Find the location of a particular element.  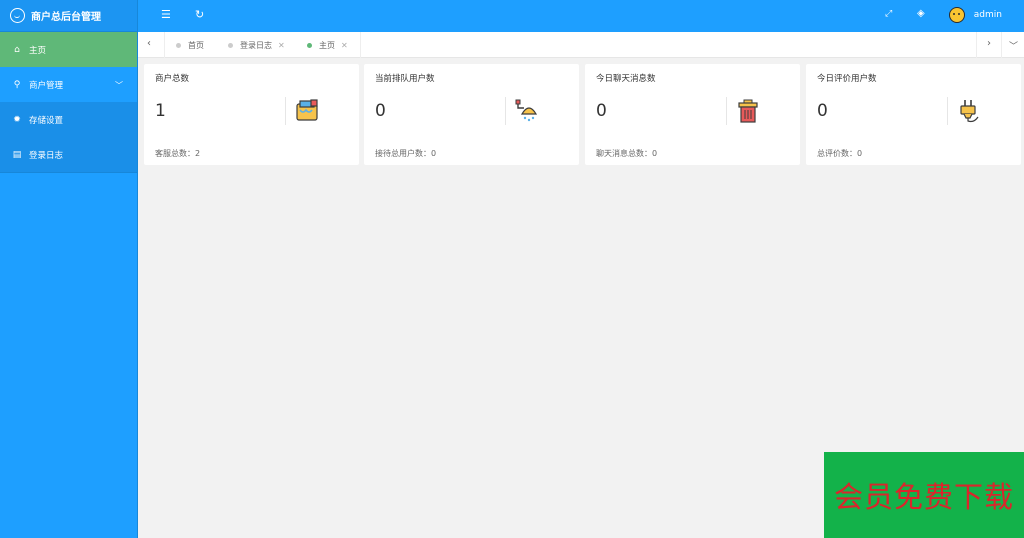

stat-card-reviews: 今日评价用户数 0 总评价数：0 is located at coordinates (913, 114).